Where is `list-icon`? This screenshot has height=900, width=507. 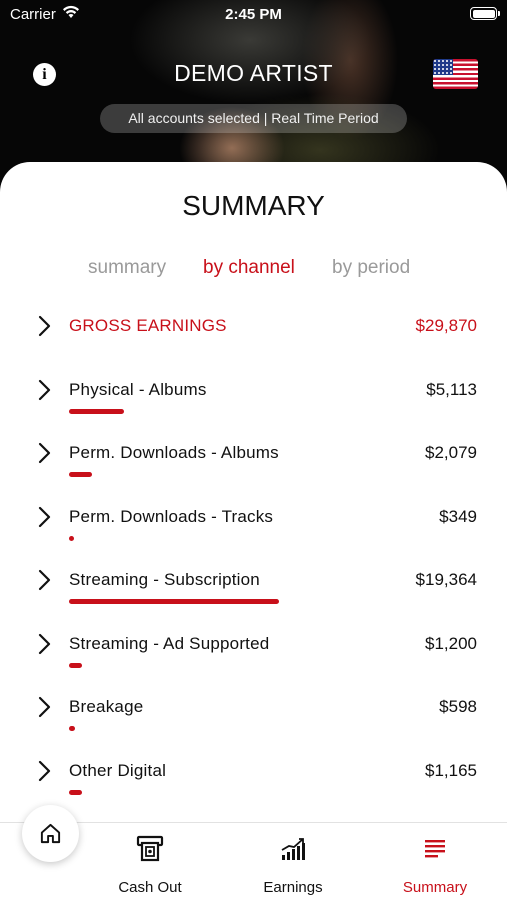
list-icon is located at coordinates (435, 849).